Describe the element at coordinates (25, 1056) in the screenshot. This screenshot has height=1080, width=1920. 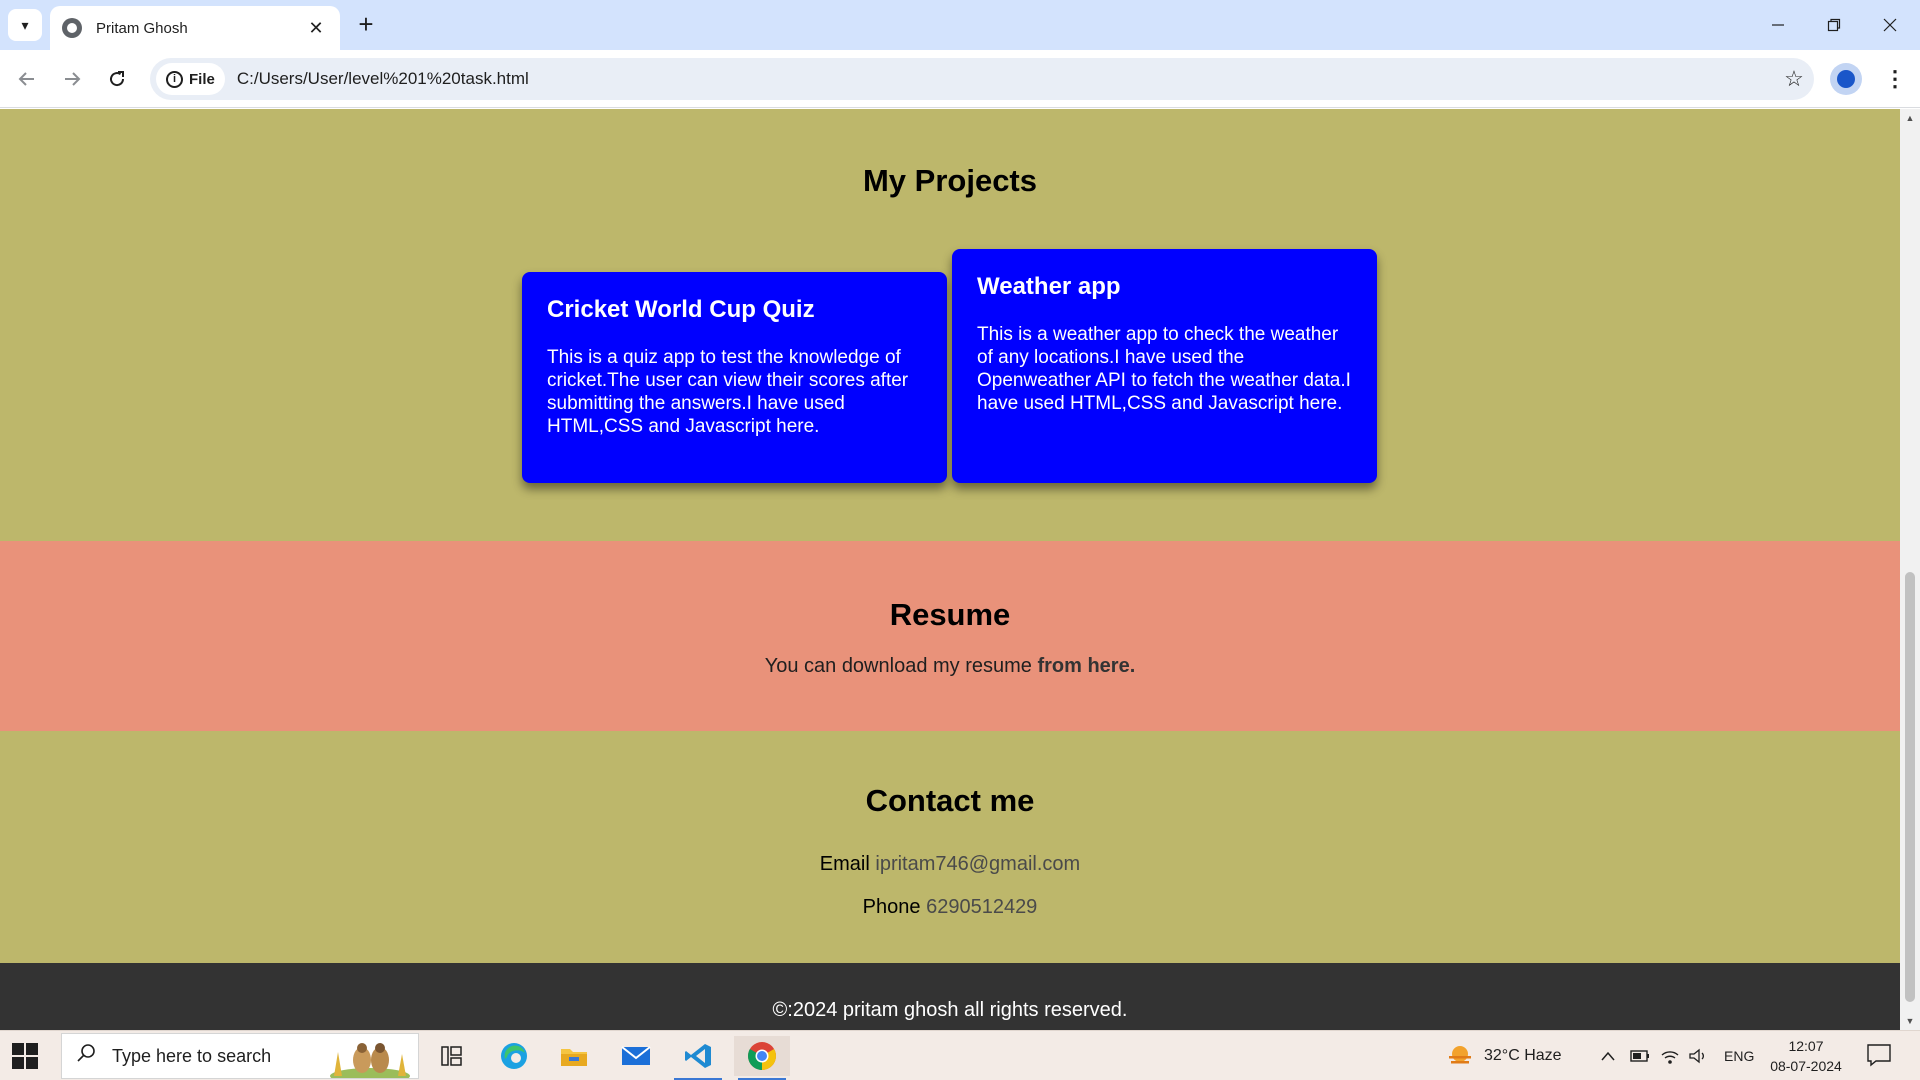
I see `windows-start-icon` at that location.